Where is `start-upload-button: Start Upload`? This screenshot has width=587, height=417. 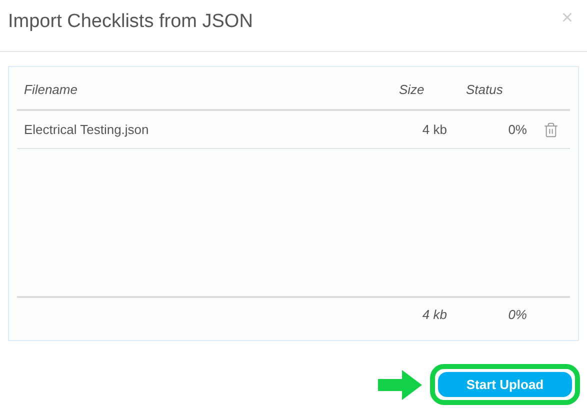
start-upload-button: Start Upload is located at coordinates (505, 384).